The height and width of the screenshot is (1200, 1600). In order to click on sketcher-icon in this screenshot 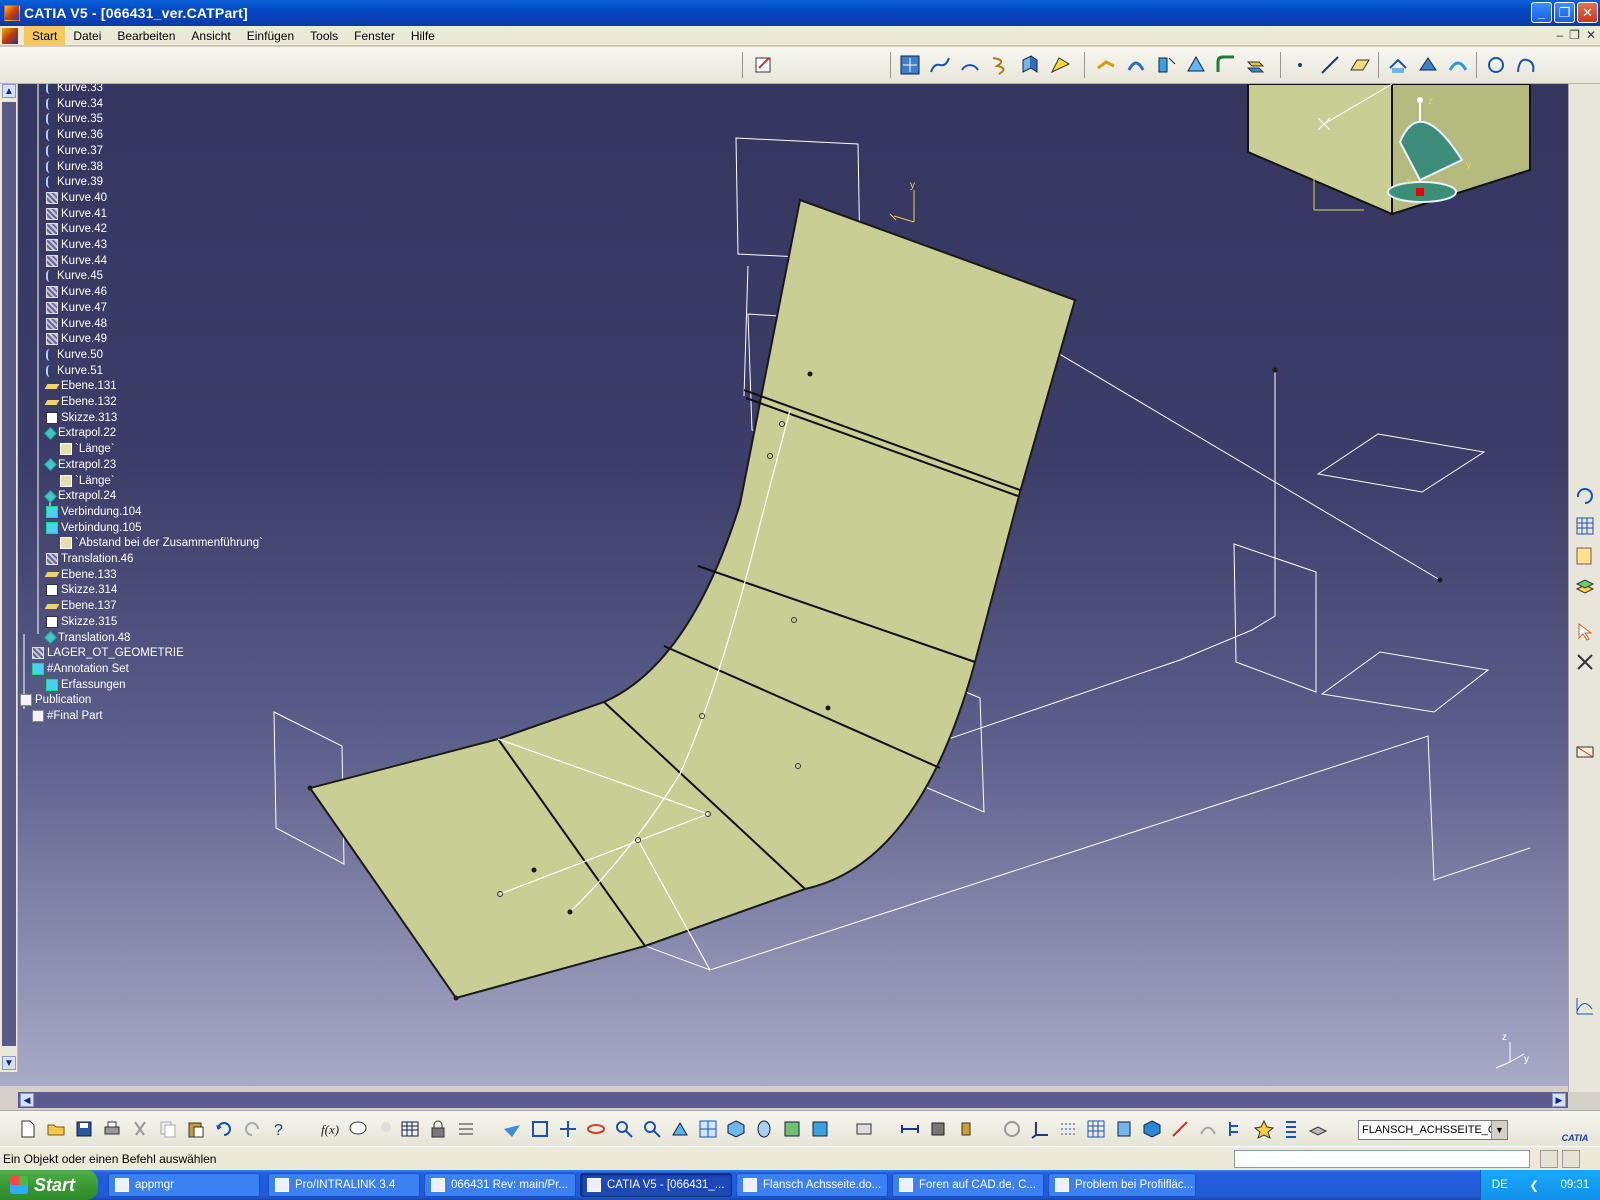, I will do `click(764, 65)`.